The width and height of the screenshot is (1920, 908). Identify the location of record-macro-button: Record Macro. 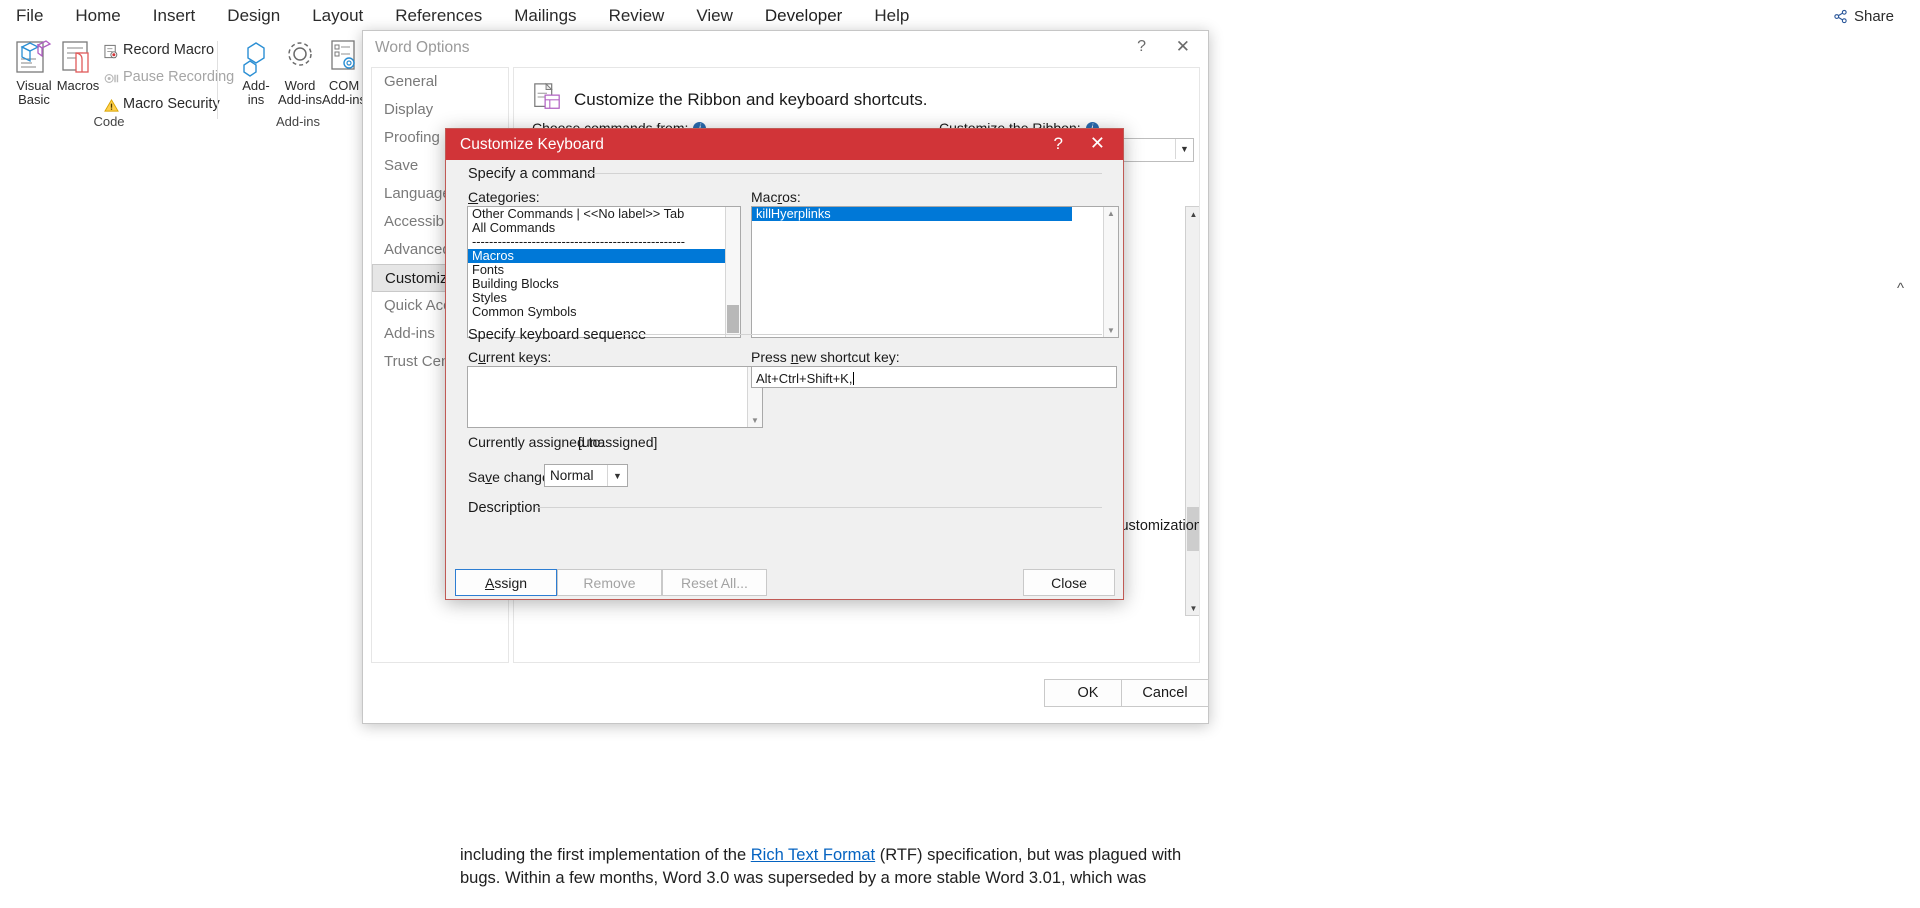
(159, 50).